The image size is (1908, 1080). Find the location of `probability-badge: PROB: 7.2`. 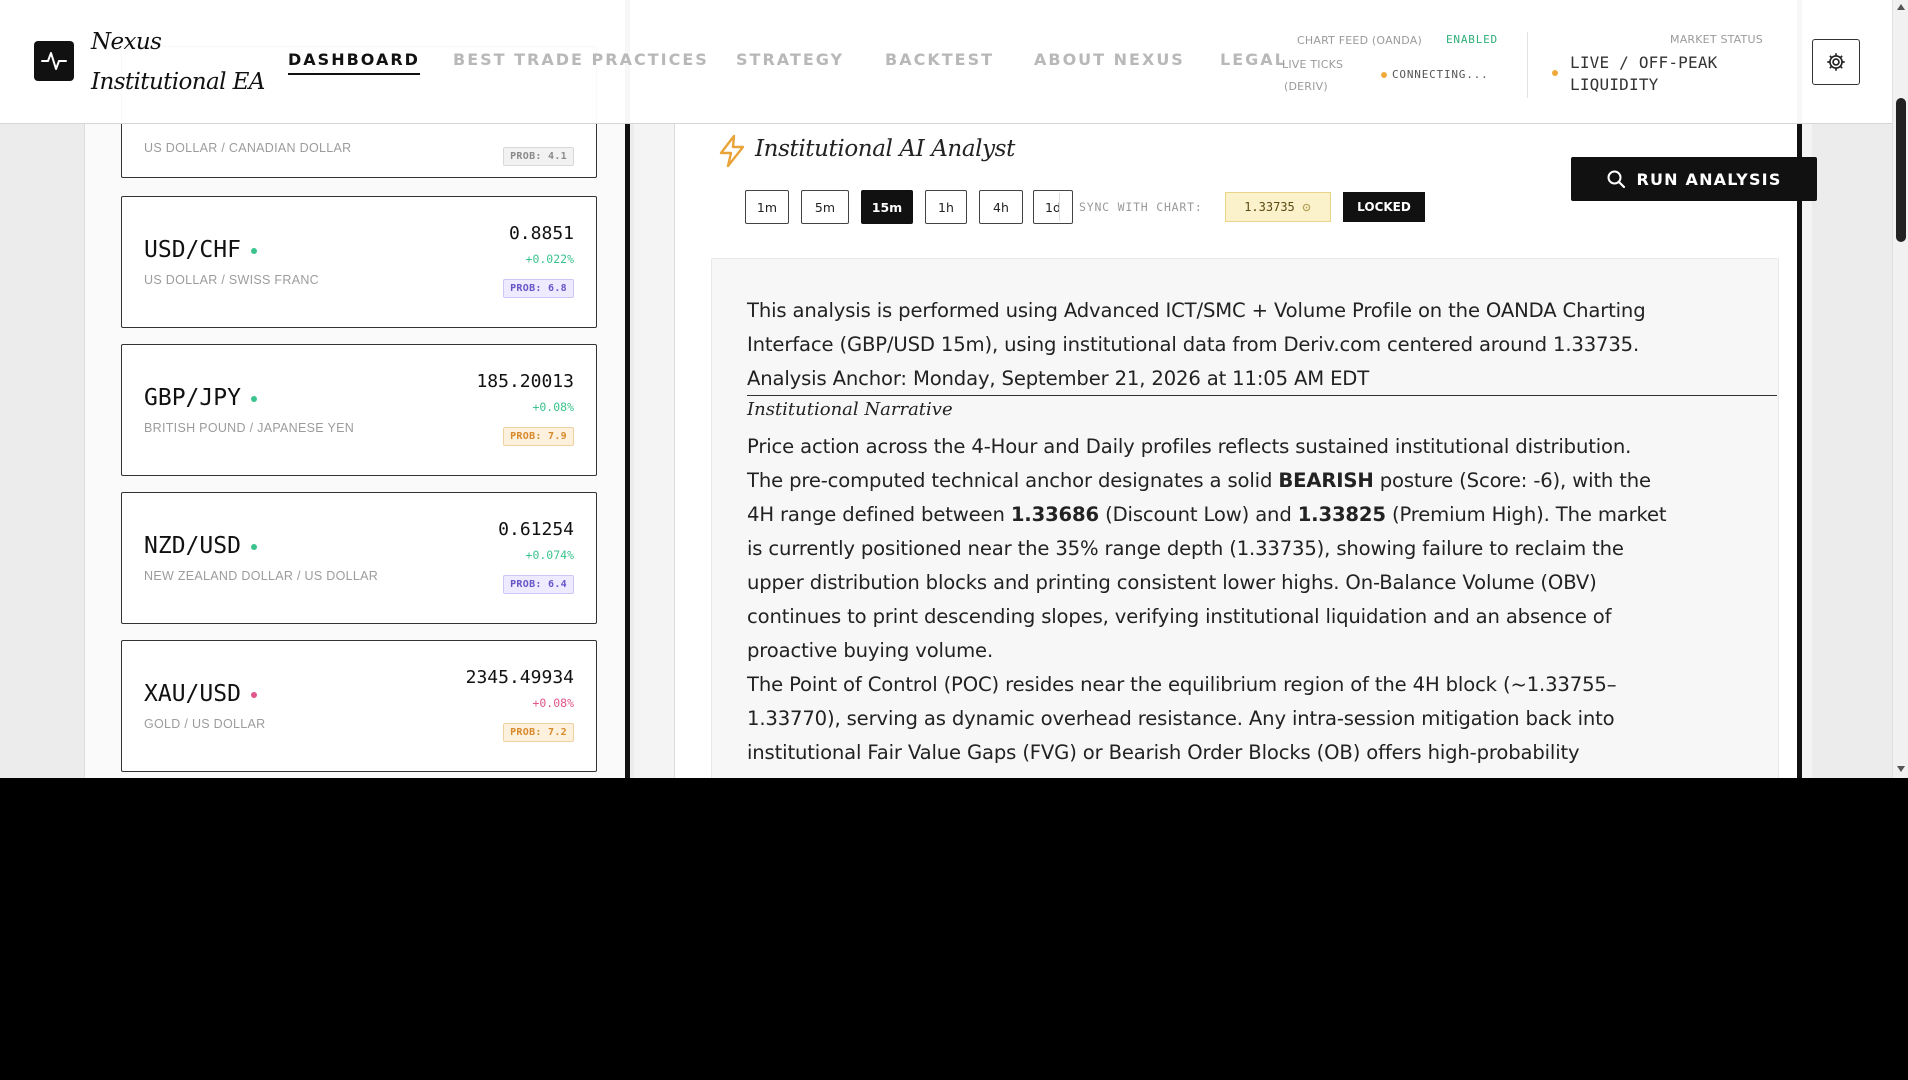

probability-badge: PROB: 7.2 is located at coordinates (538, 732).